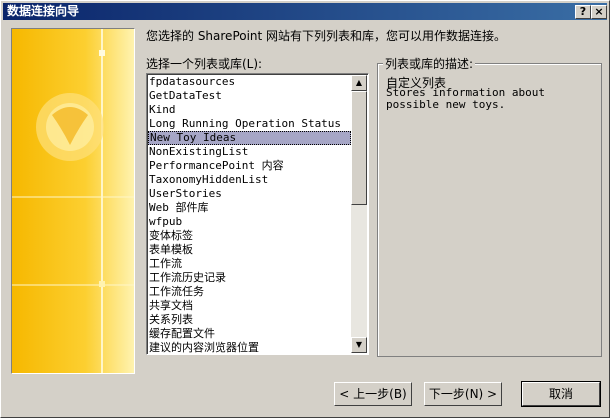  What do you see at coordinates (249, 96) in the screenshot?
I see `list-item: GetDataTest` at bounding box center [249, 96].